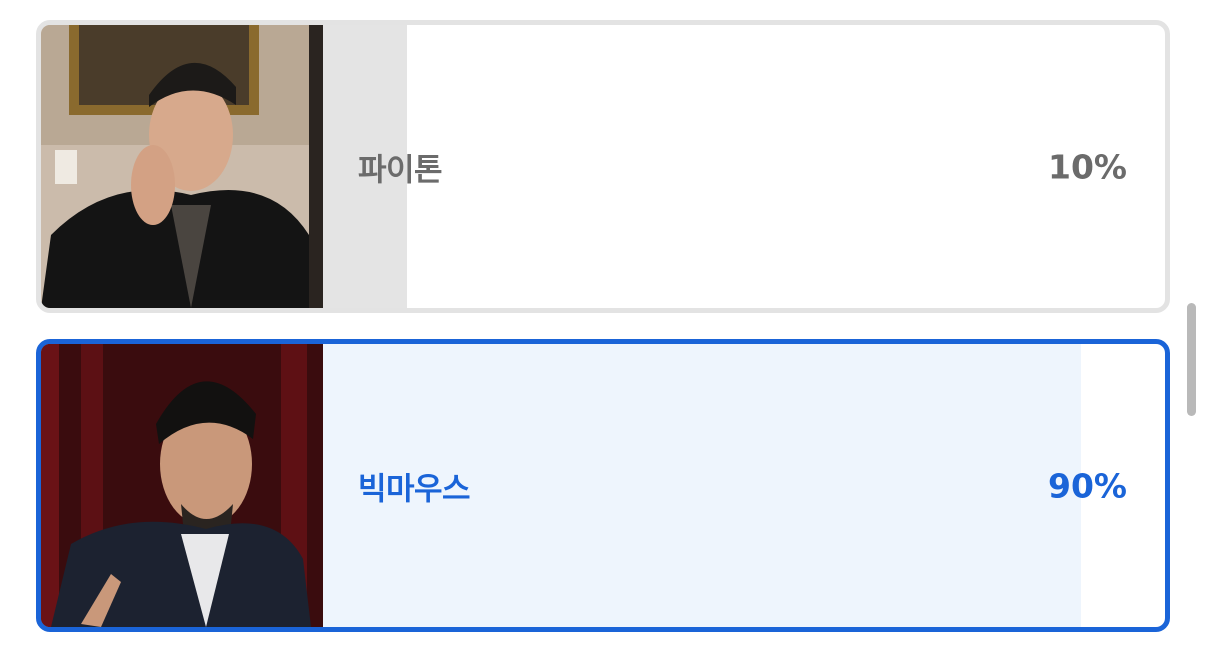  I want to click on option-percent: 10%, so click(1087, 166).